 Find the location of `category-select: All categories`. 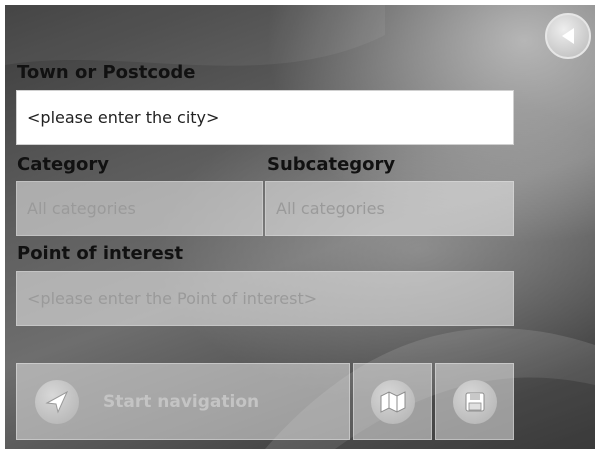

category-select: All categories is located at coordinates (139, 208).